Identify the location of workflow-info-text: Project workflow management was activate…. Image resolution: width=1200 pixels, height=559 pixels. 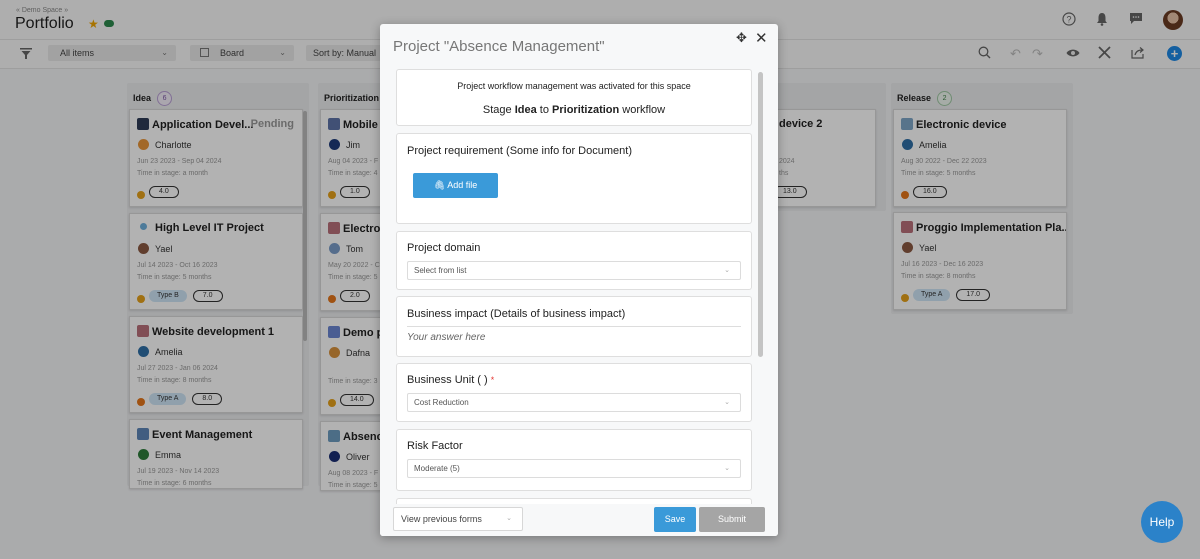
(574, 86).